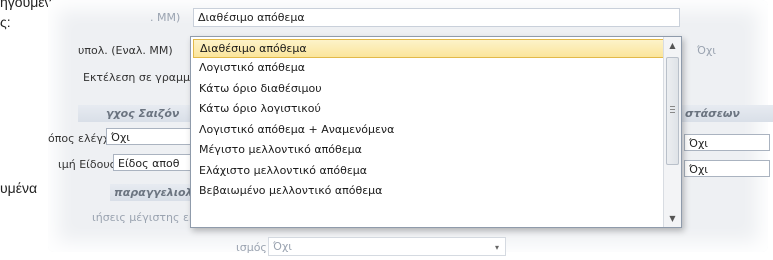  I want to click on dropdown-scrollbar: ▲ ▼, so click(672, 132).